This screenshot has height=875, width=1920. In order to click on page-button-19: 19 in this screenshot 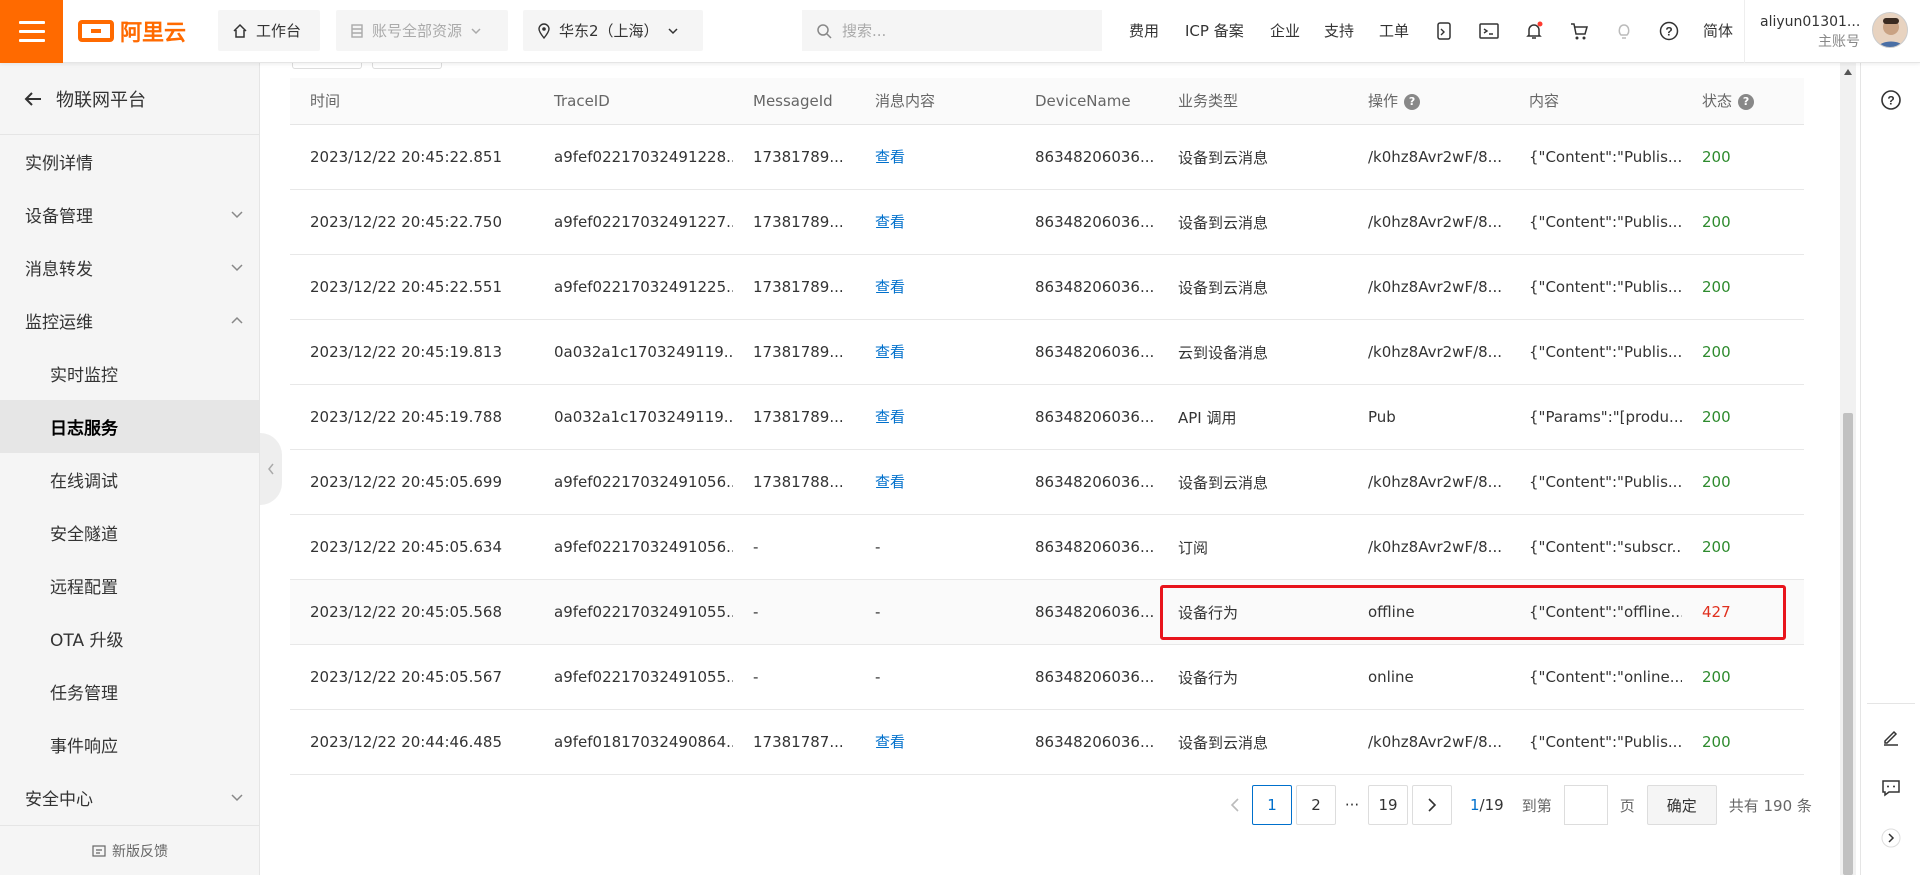, I will do `click(1388, 805)`.